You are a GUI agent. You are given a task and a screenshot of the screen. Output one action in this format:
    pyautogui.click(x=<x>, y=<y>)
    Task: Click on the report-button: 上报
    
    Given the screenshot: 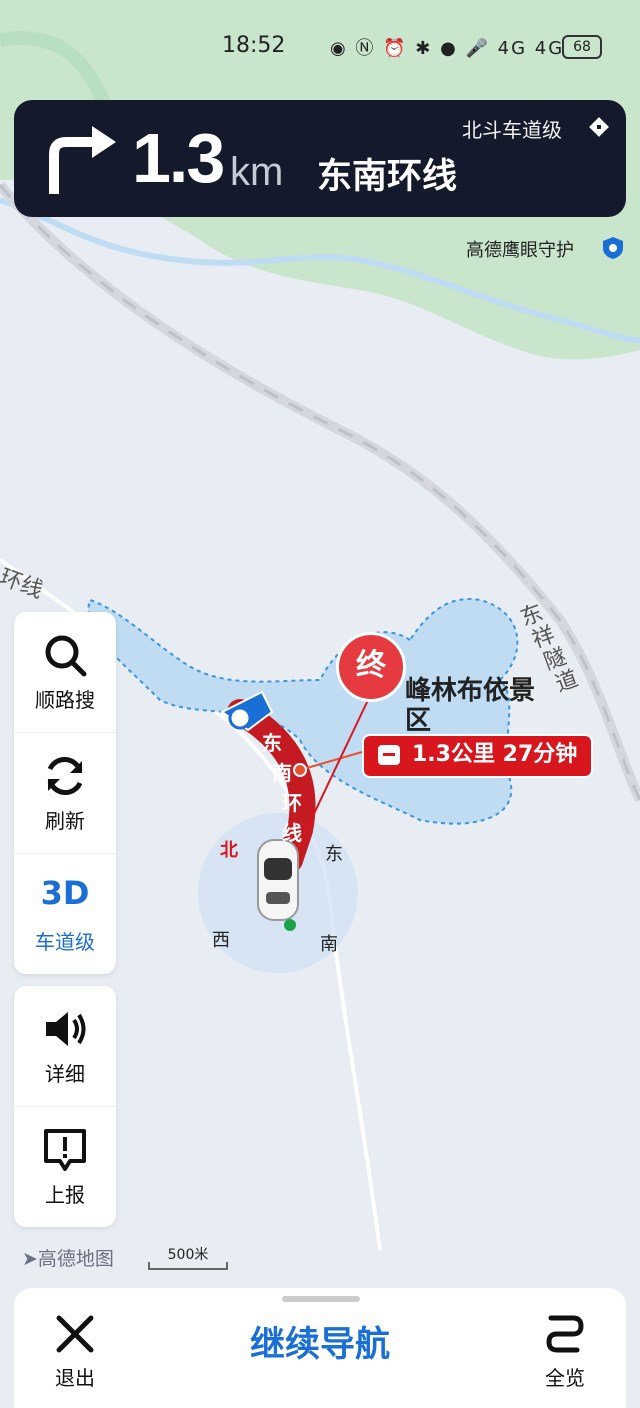 What is the action you would take?
    pyautogui.click(x=65, y=1166)
    